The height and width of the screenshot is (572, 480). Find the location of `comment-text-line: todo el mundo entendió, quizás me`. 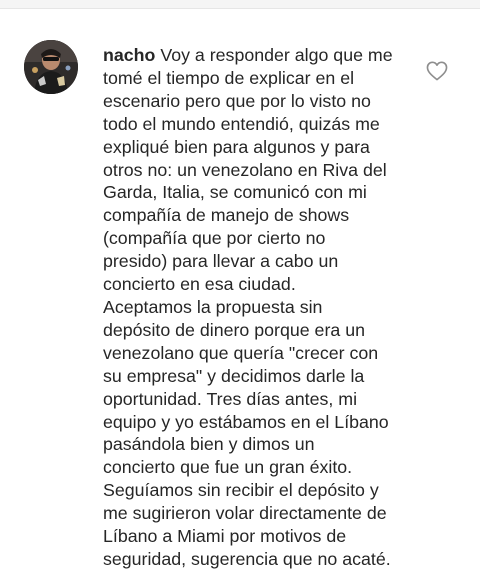

comment-text-line: todo el mundo entendió, quizás me is located at coordinates (241, 123).